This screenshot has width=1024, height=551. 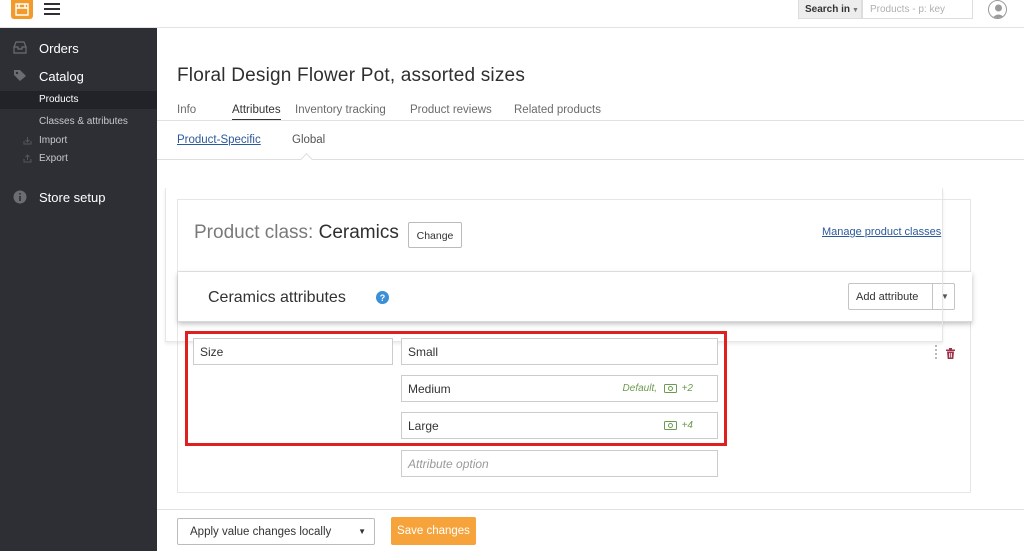 What do you see at coordinates (557, 110) in the screenshot?
I see `tab-related-products: Related products` at bounding box center [557, 110].